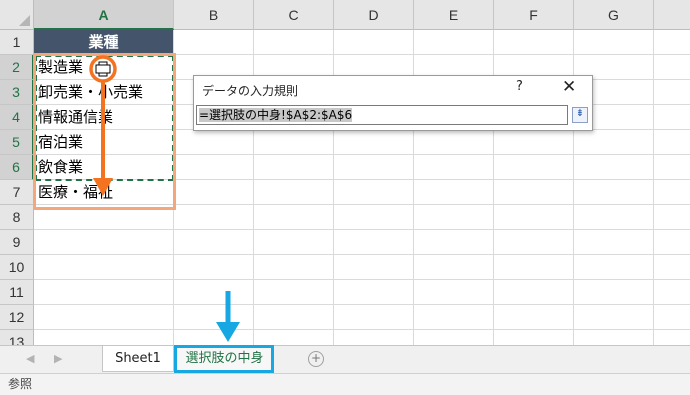 This screenshot has width=690, height=395. I want to click on cyan-arrow-head-icon, so click(228, 332).